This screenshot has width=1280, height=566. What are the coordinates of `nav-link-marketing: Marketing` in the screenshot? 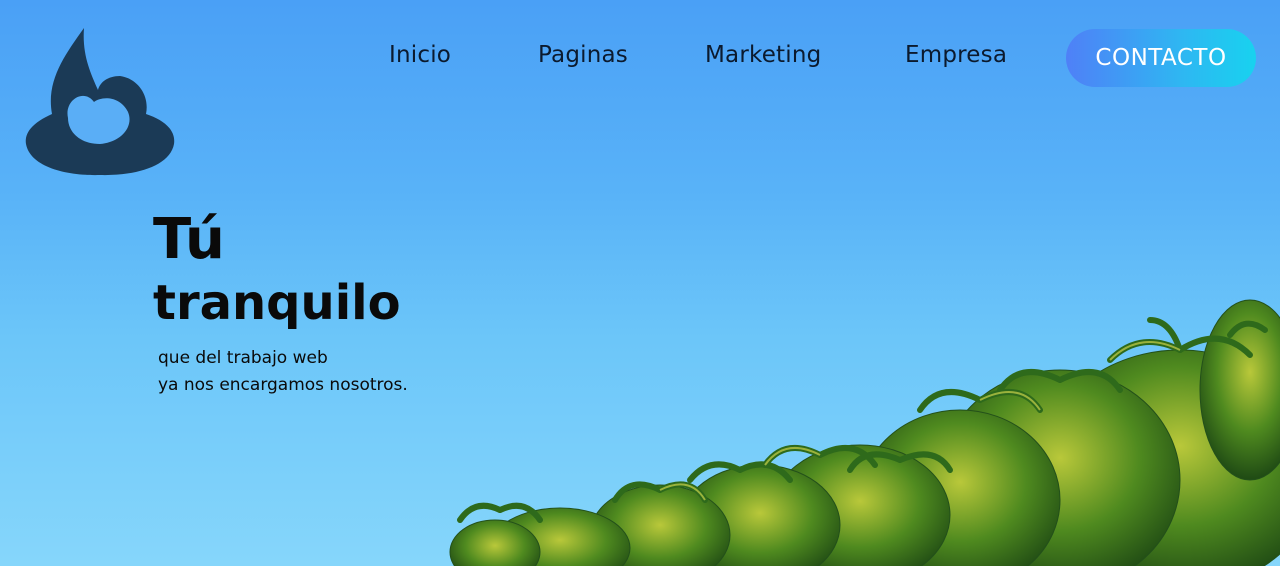 It's located at (763, 55).